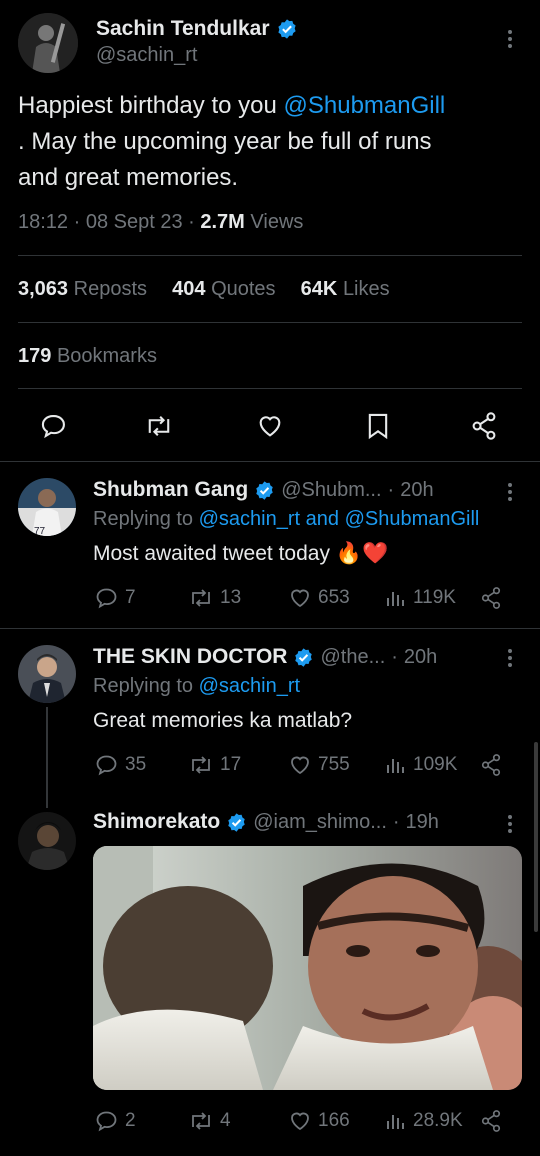 This screenshot has width=540, height=1156. I want to click on tweet-meta: 18:12 · 08 Sept 23 · 2.7M Views, so click(161, 222).